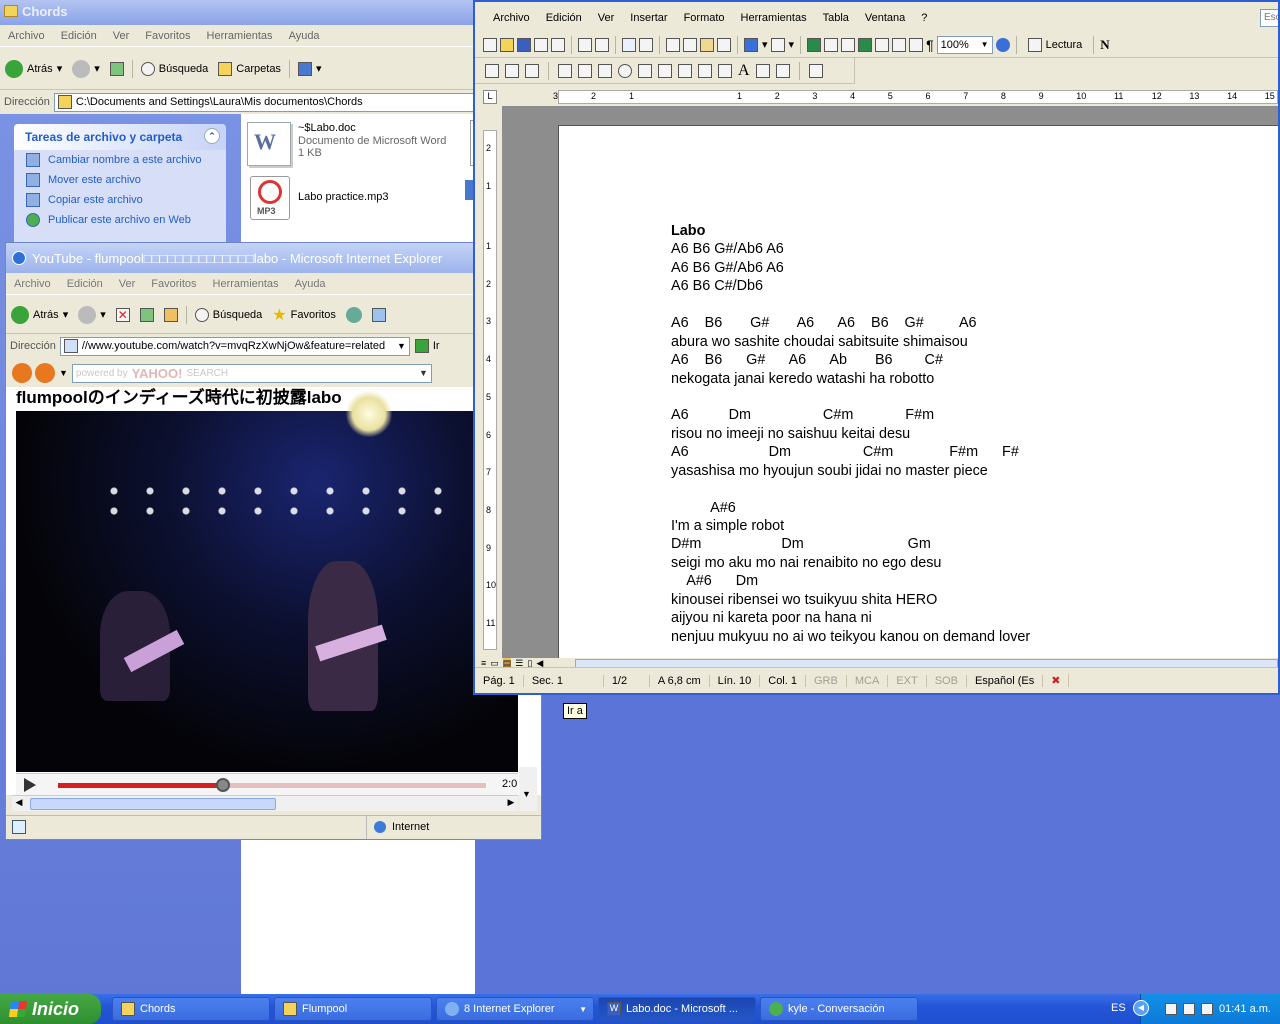  I want to click on clock: 01:41 a.m., so click(1245, 1009).